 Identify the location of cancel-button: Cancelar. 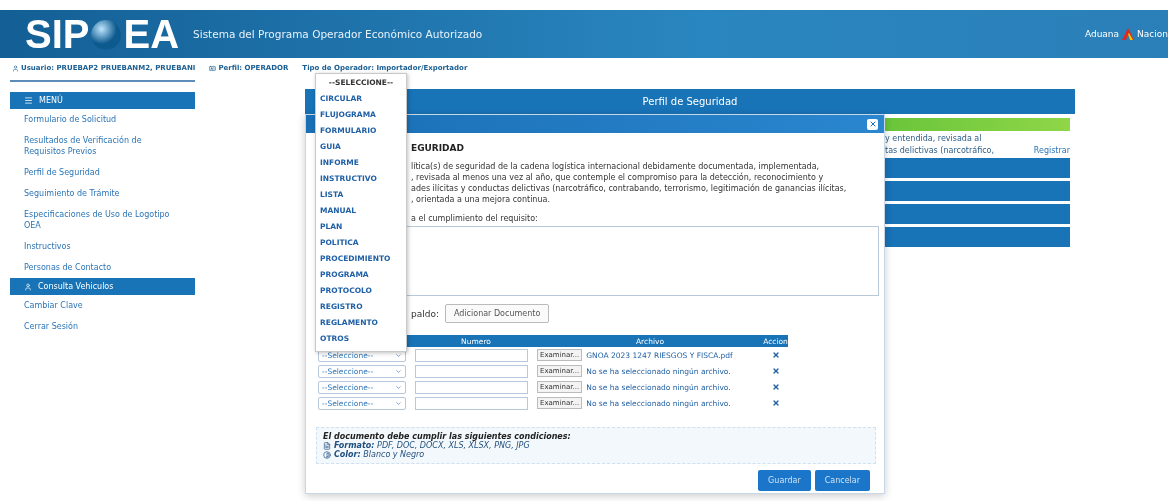
(842, 480).